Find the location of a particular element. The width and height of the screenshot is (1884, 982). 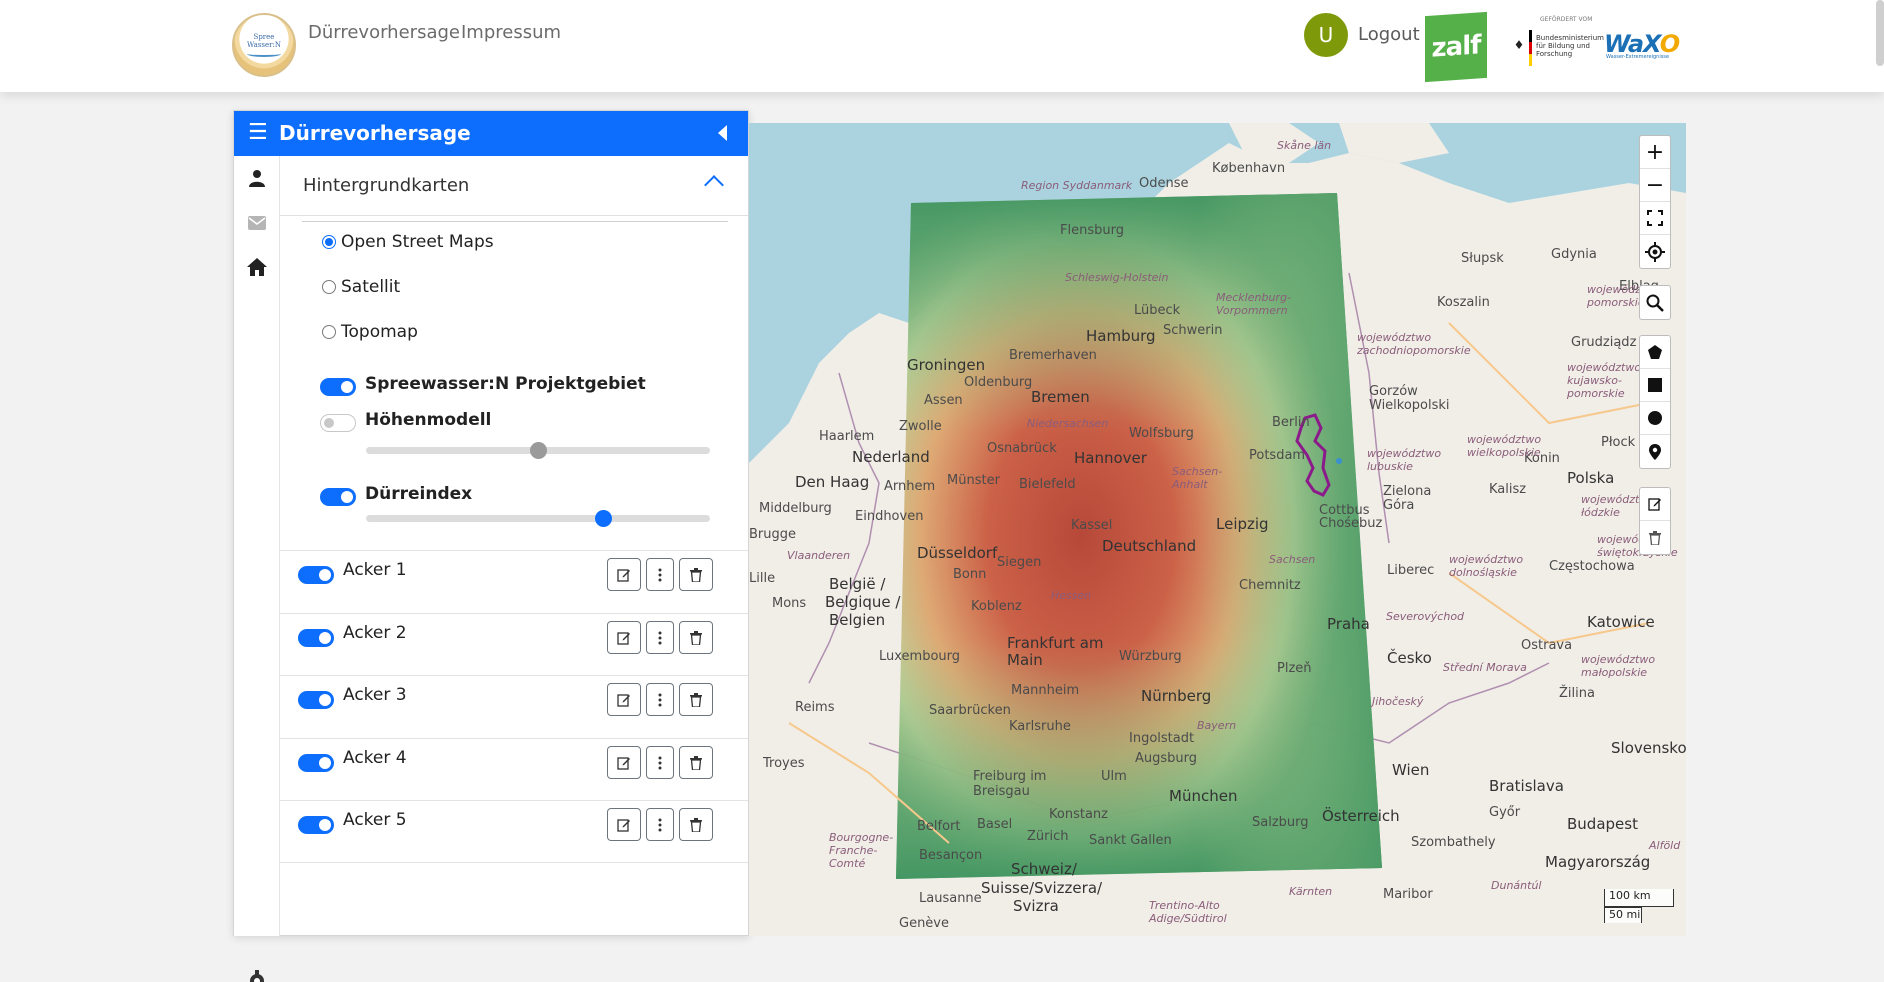

edit-icon is located at coordinates (1654, 504).